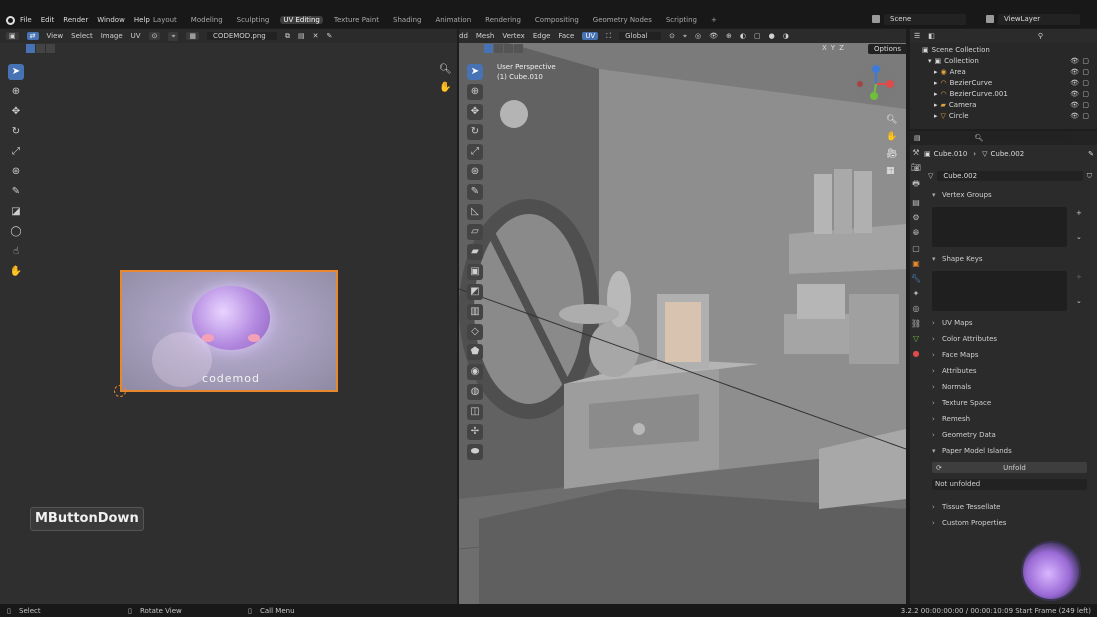 Image resolution: width=1097 pixels, height=617 pixels. What do you see at coordinates (453, 20) in the screenshot?
I see `tab-animation: Animation` at bounding box center [453, 20].